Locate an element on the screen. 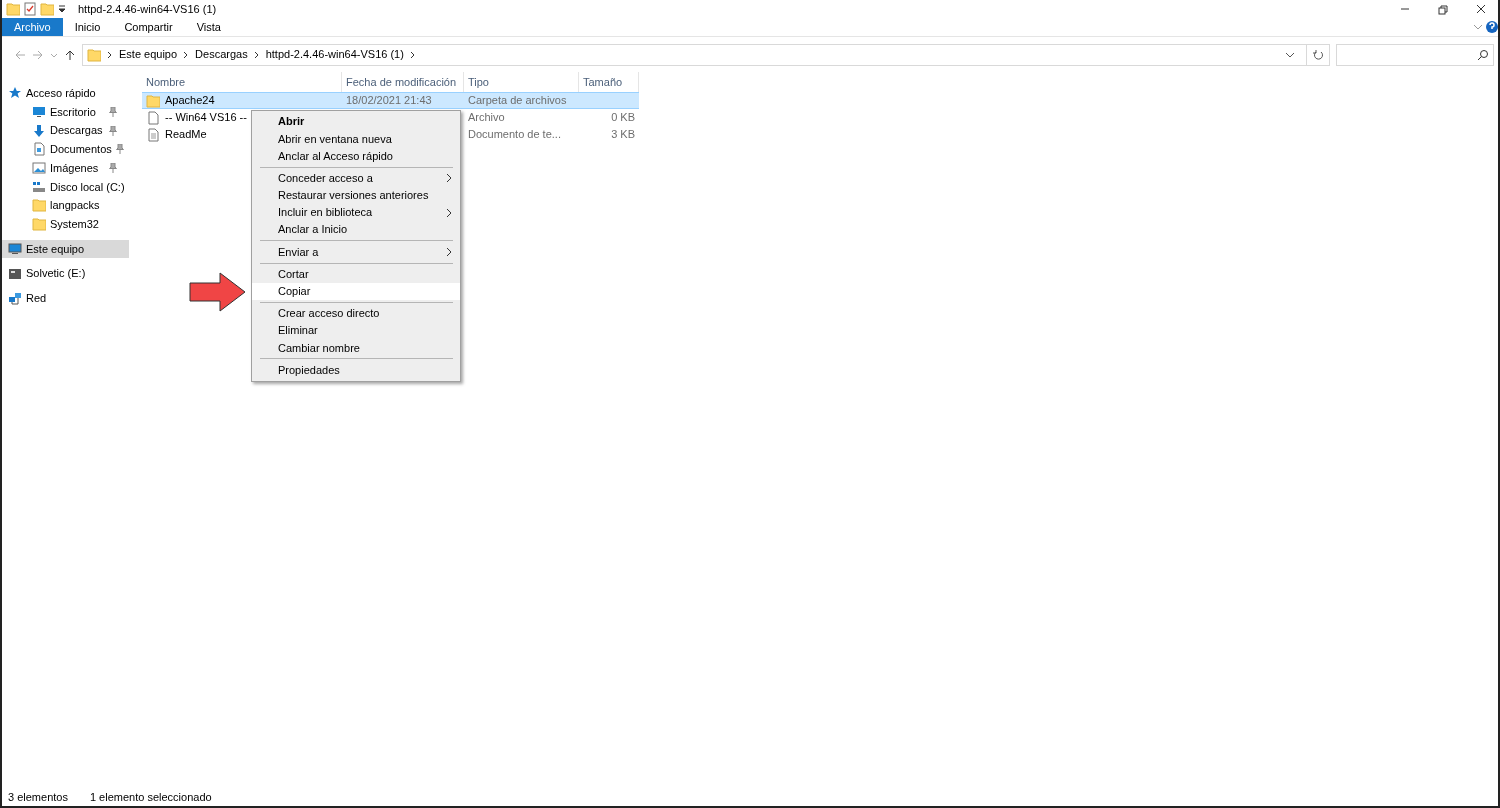 The height and width of the screenshot is (808, 1500). file-menu-tab: Archivo is located at coordinates (32, 27).